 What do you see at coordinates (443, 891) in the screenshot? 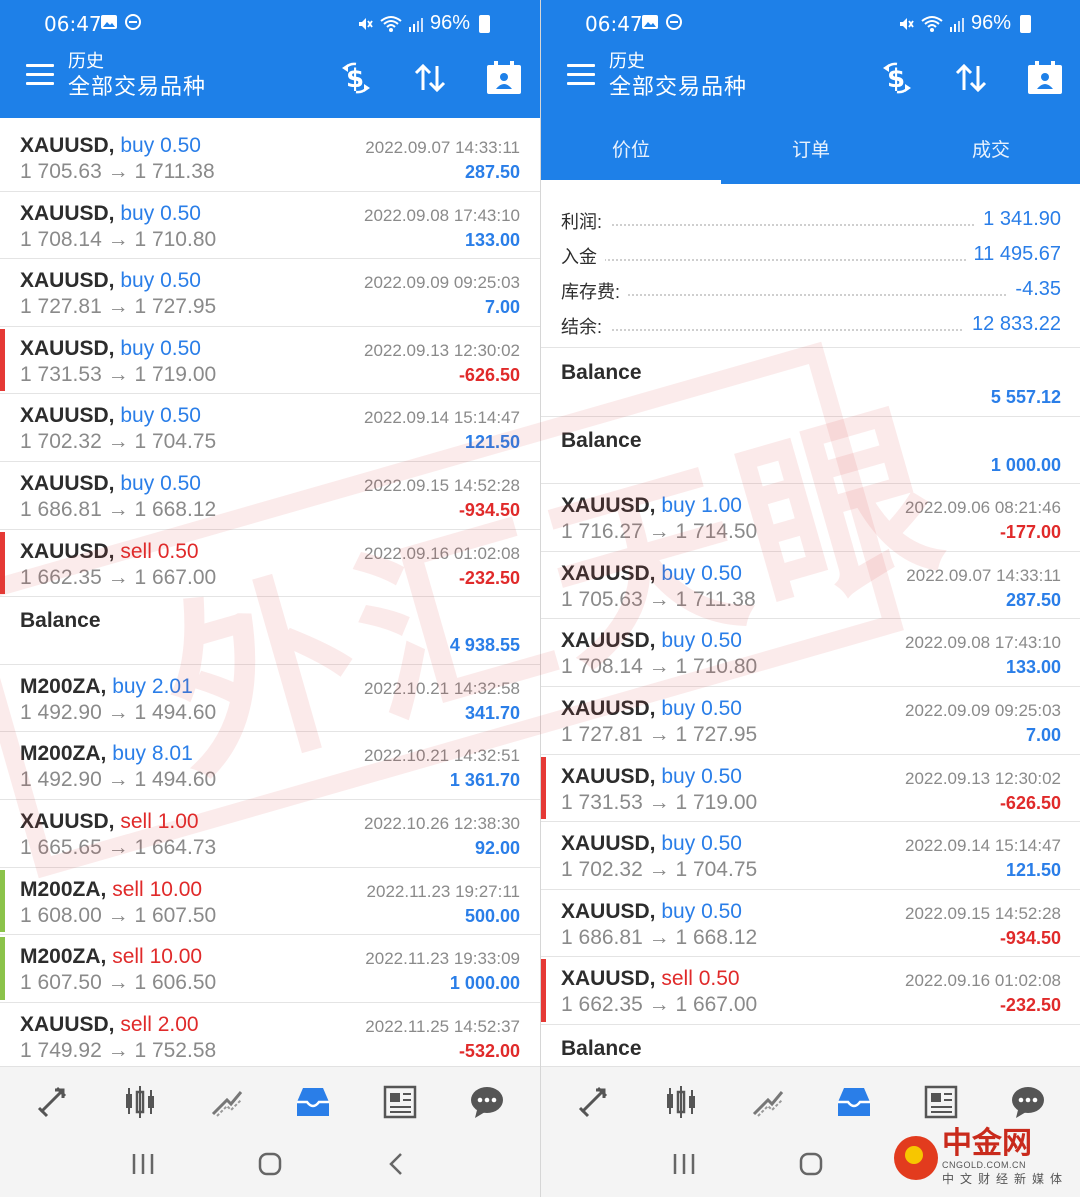
I see `deal-time: 2022.11.23 19:27:11` at bounding box center [443, 891].